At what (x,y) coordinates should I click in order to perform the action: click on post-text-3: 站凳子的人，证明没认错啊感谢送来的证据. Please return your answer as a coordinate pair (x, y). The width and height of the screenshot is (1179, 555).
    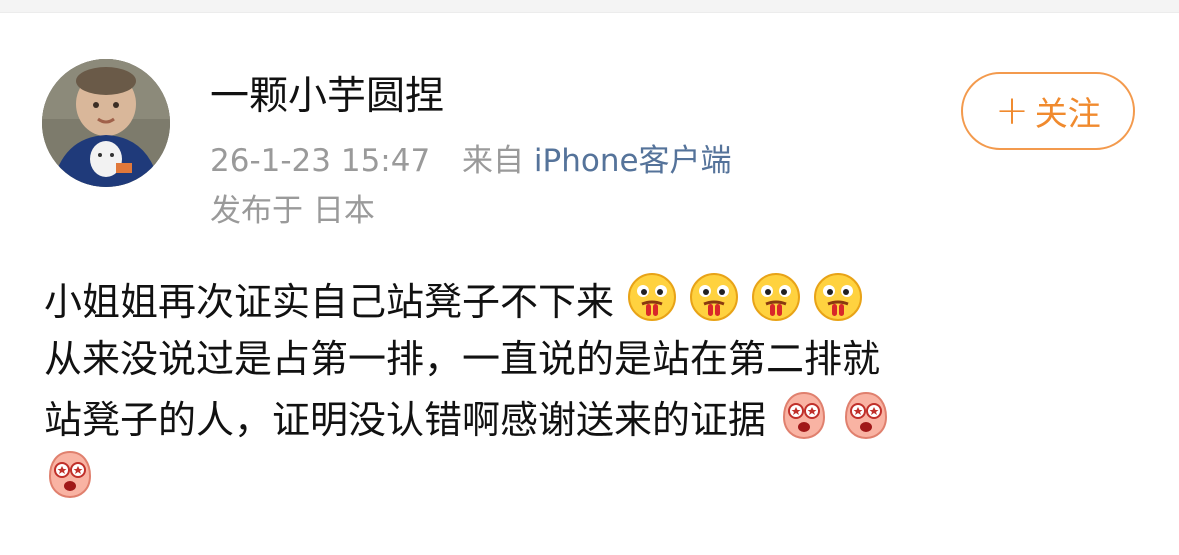
    Looking at the image, I should click on (405, 420).